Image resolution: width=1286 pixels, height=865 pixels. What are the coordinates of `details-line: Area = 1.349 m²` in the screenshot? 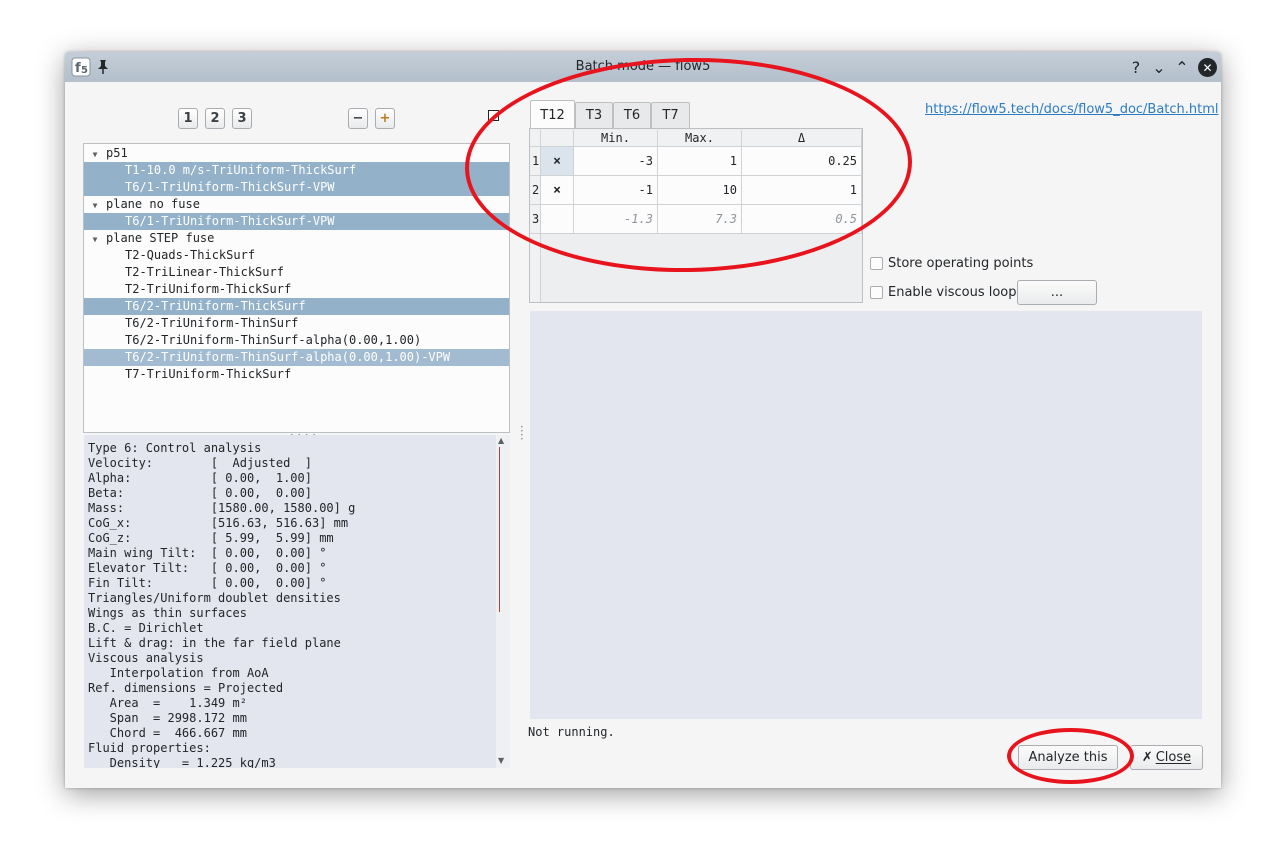 It's located at (167, 703).